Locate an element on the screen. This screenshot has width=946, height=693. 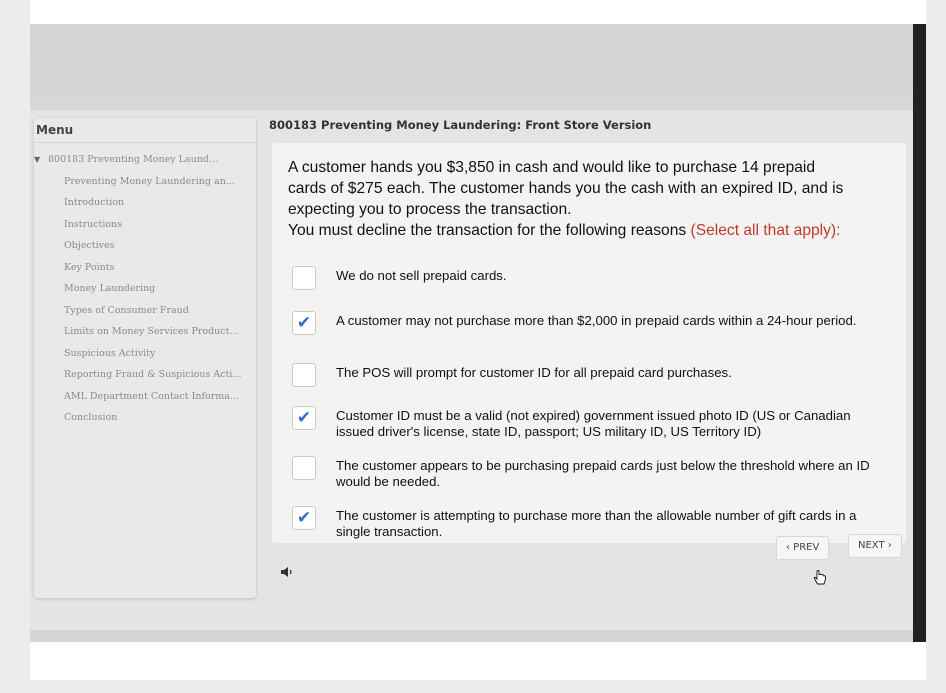
monitor-bezel is located at coordinates (919, 333).